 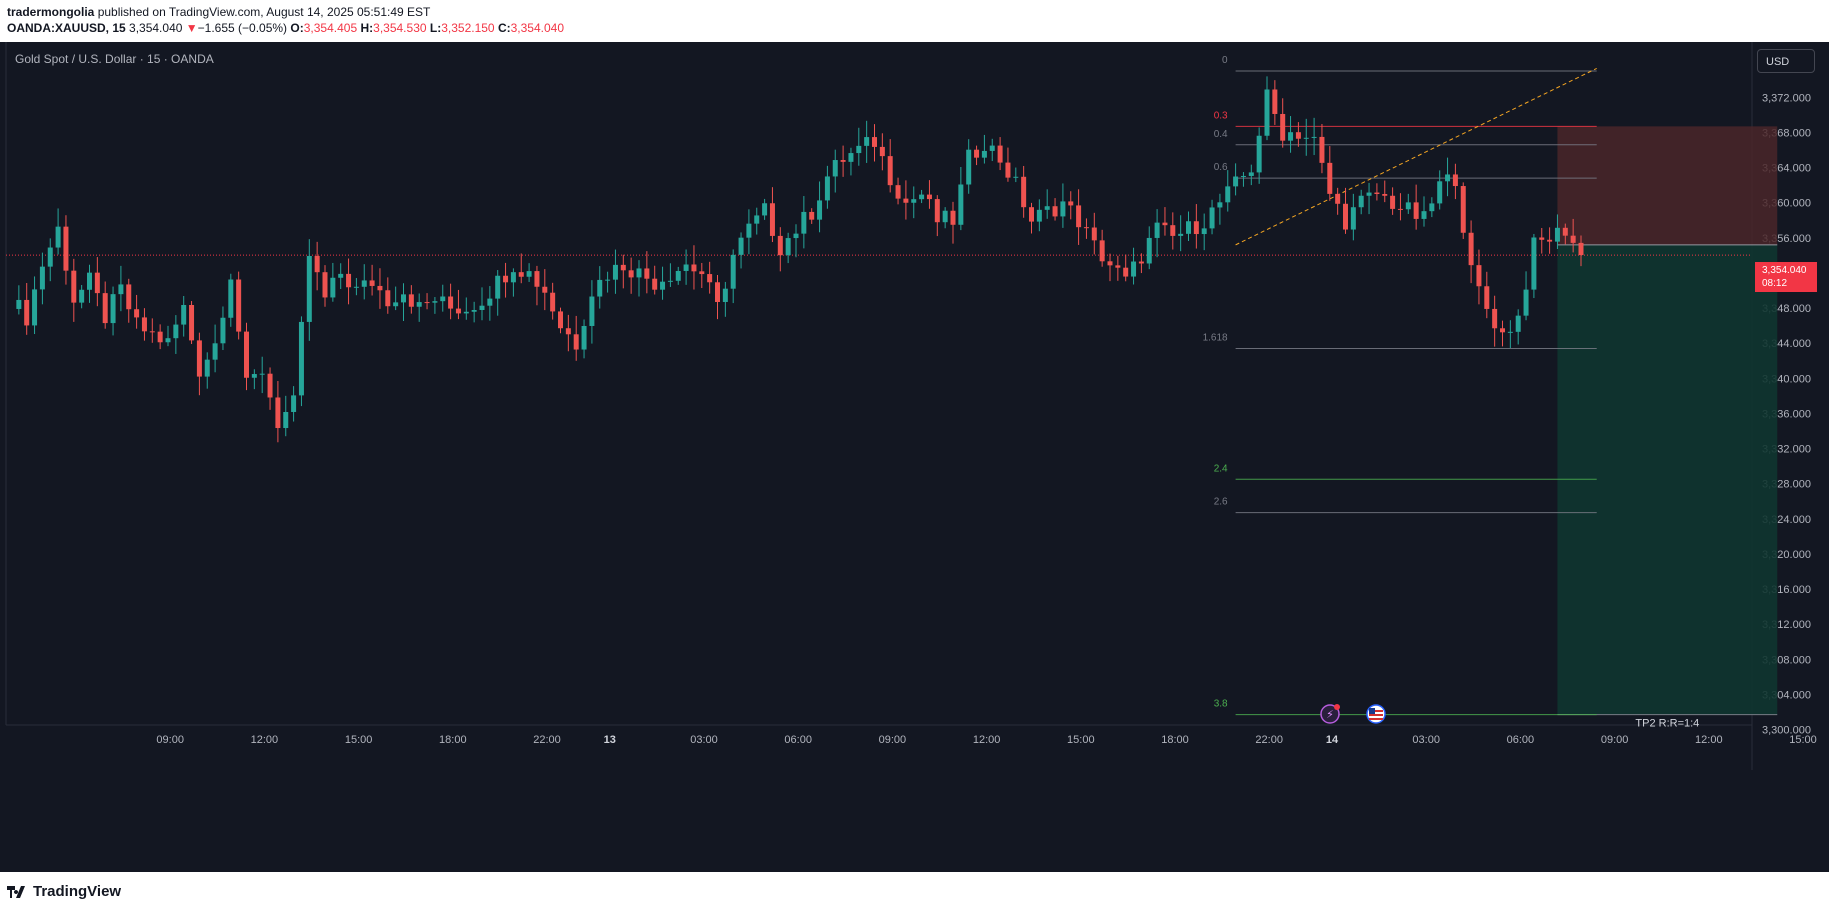 I want to click on flag-stripe-icon, so click(x=1376, y=719).